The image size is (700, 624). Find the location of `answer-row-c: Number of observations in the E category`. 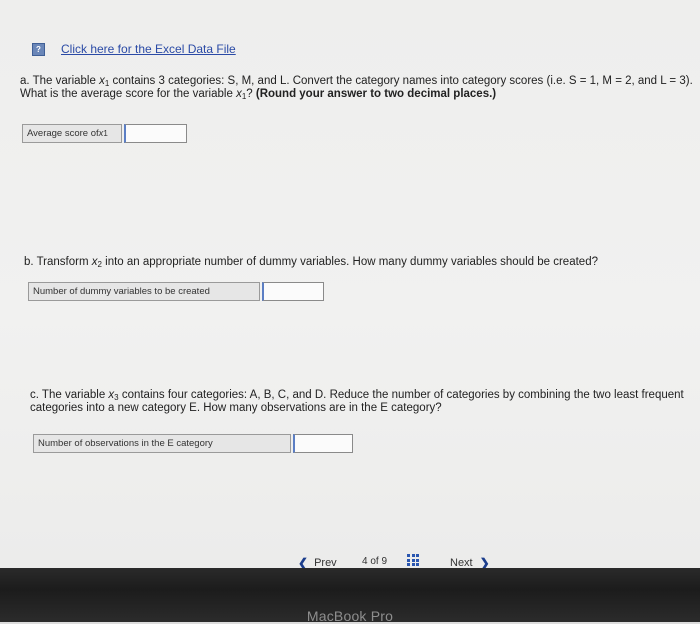

answer-row-c: Number of observations in the E category is located at coordinates (193, 443).